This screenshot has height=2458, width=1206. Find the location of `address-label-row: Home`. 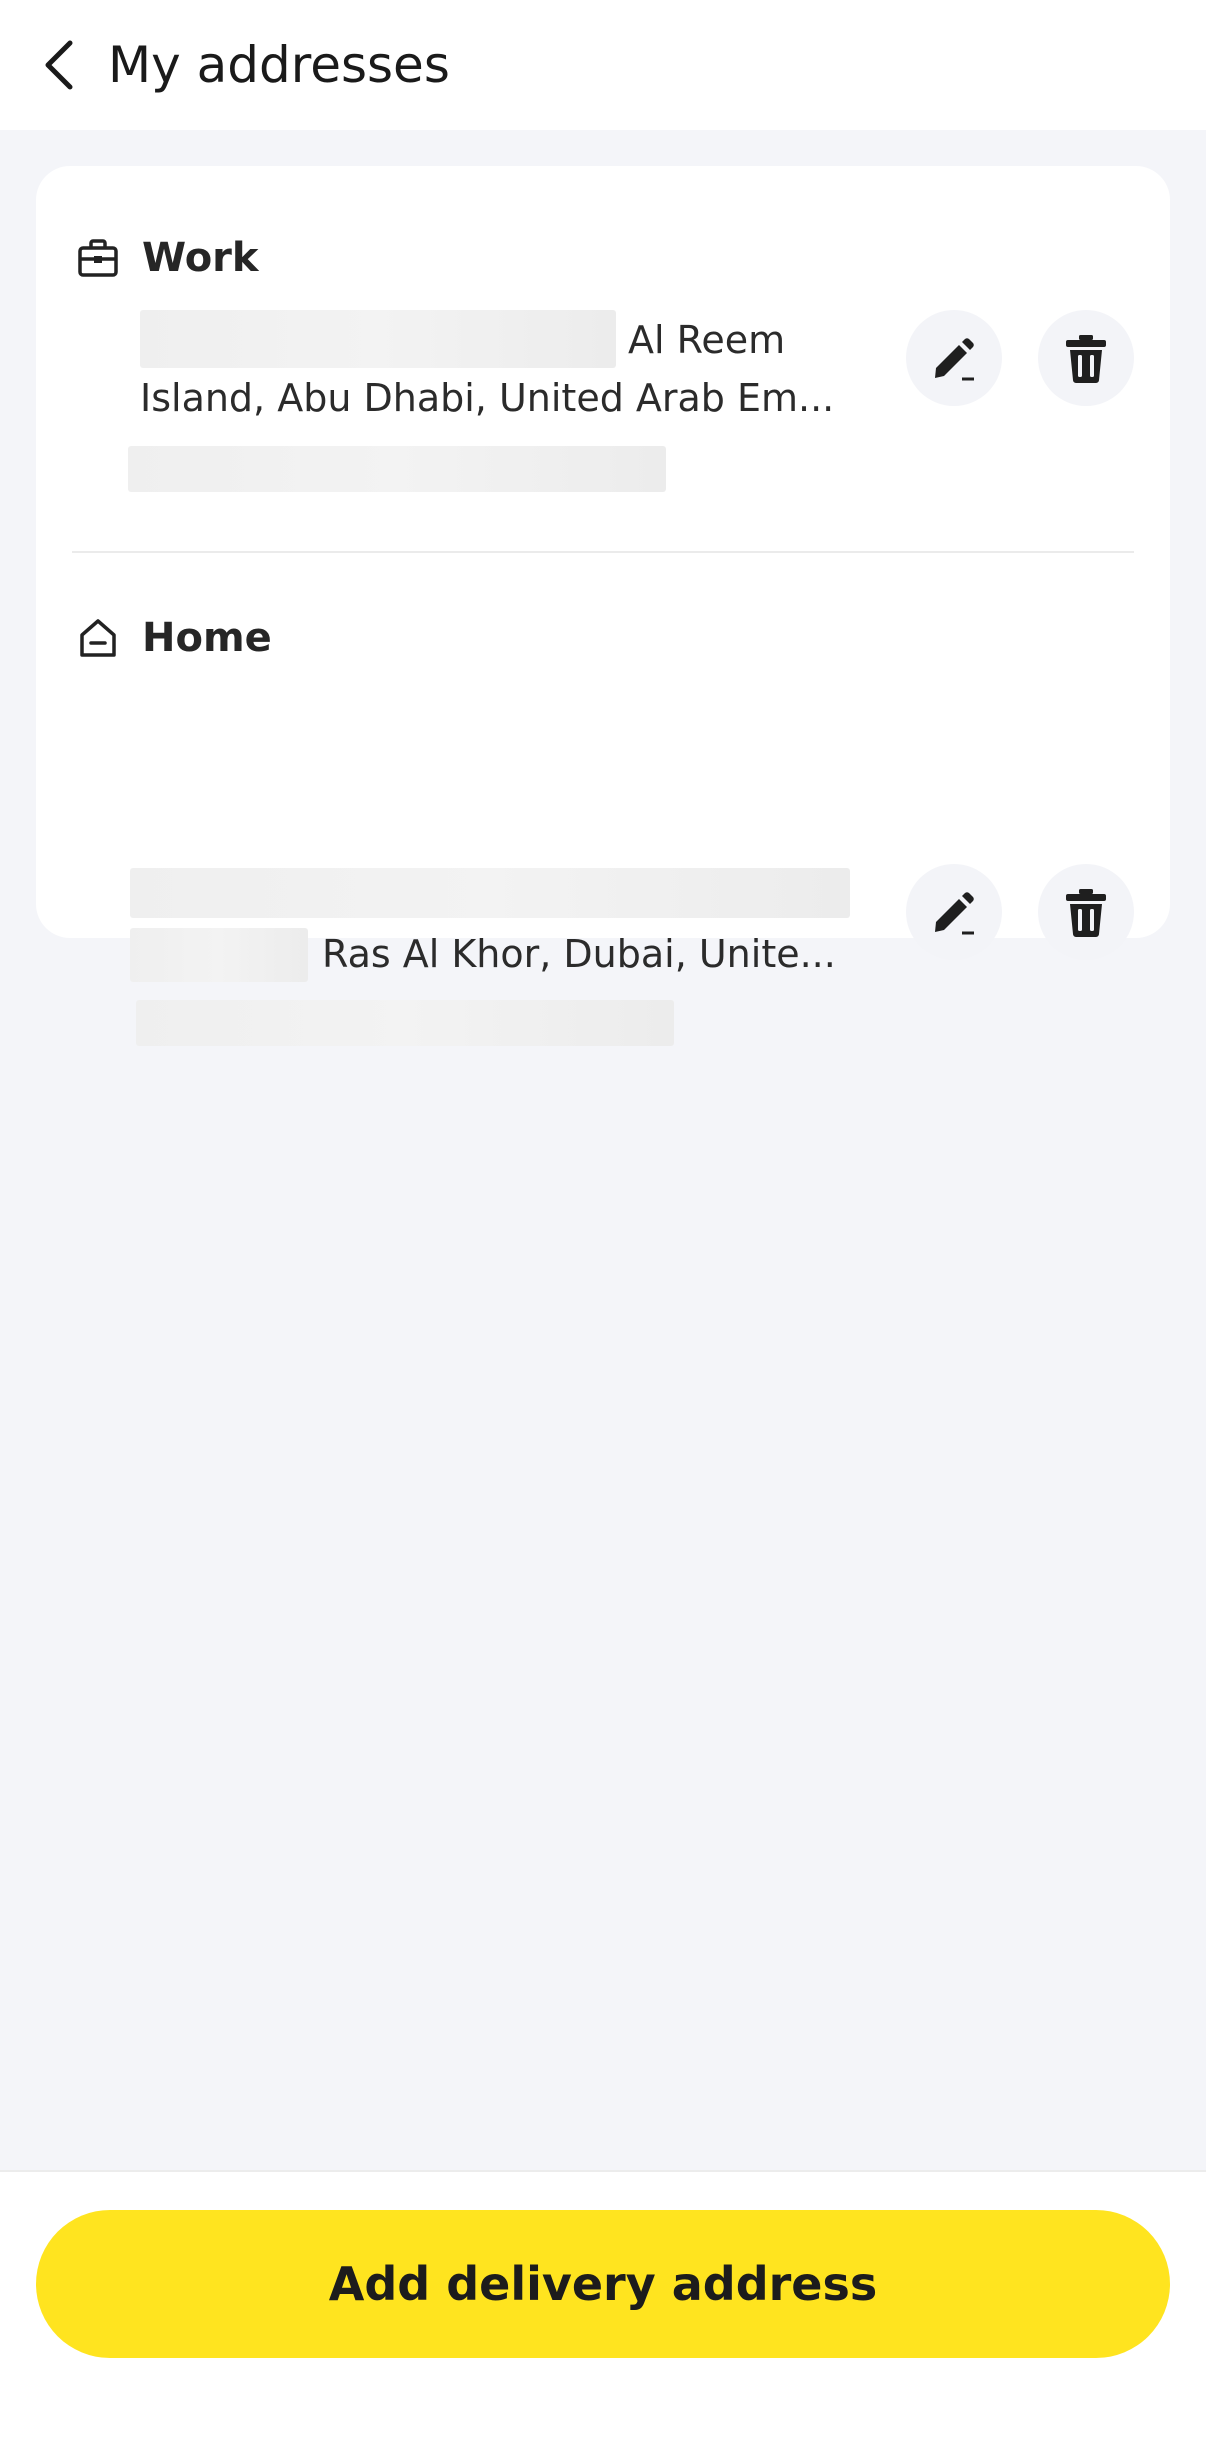

address-label-row: Home is located at coordinates (174, 638).